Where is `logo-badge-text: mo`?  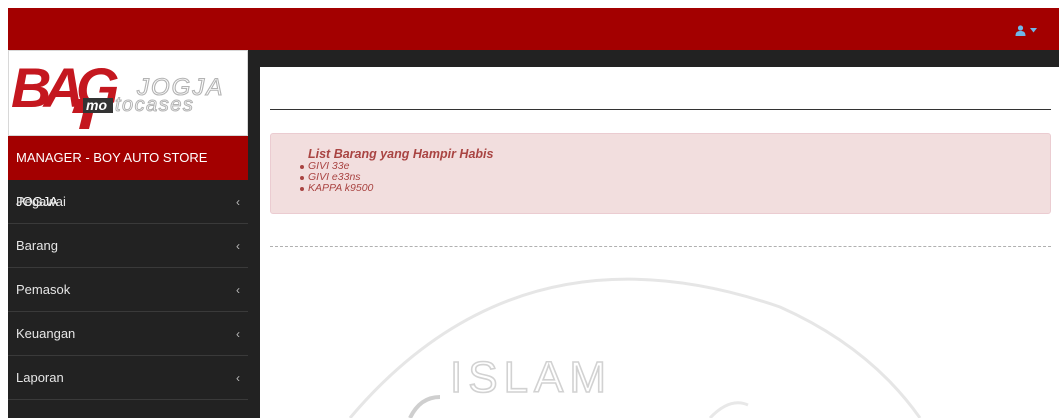
logo-badge-text: mo is located at coordinates (96, 105).